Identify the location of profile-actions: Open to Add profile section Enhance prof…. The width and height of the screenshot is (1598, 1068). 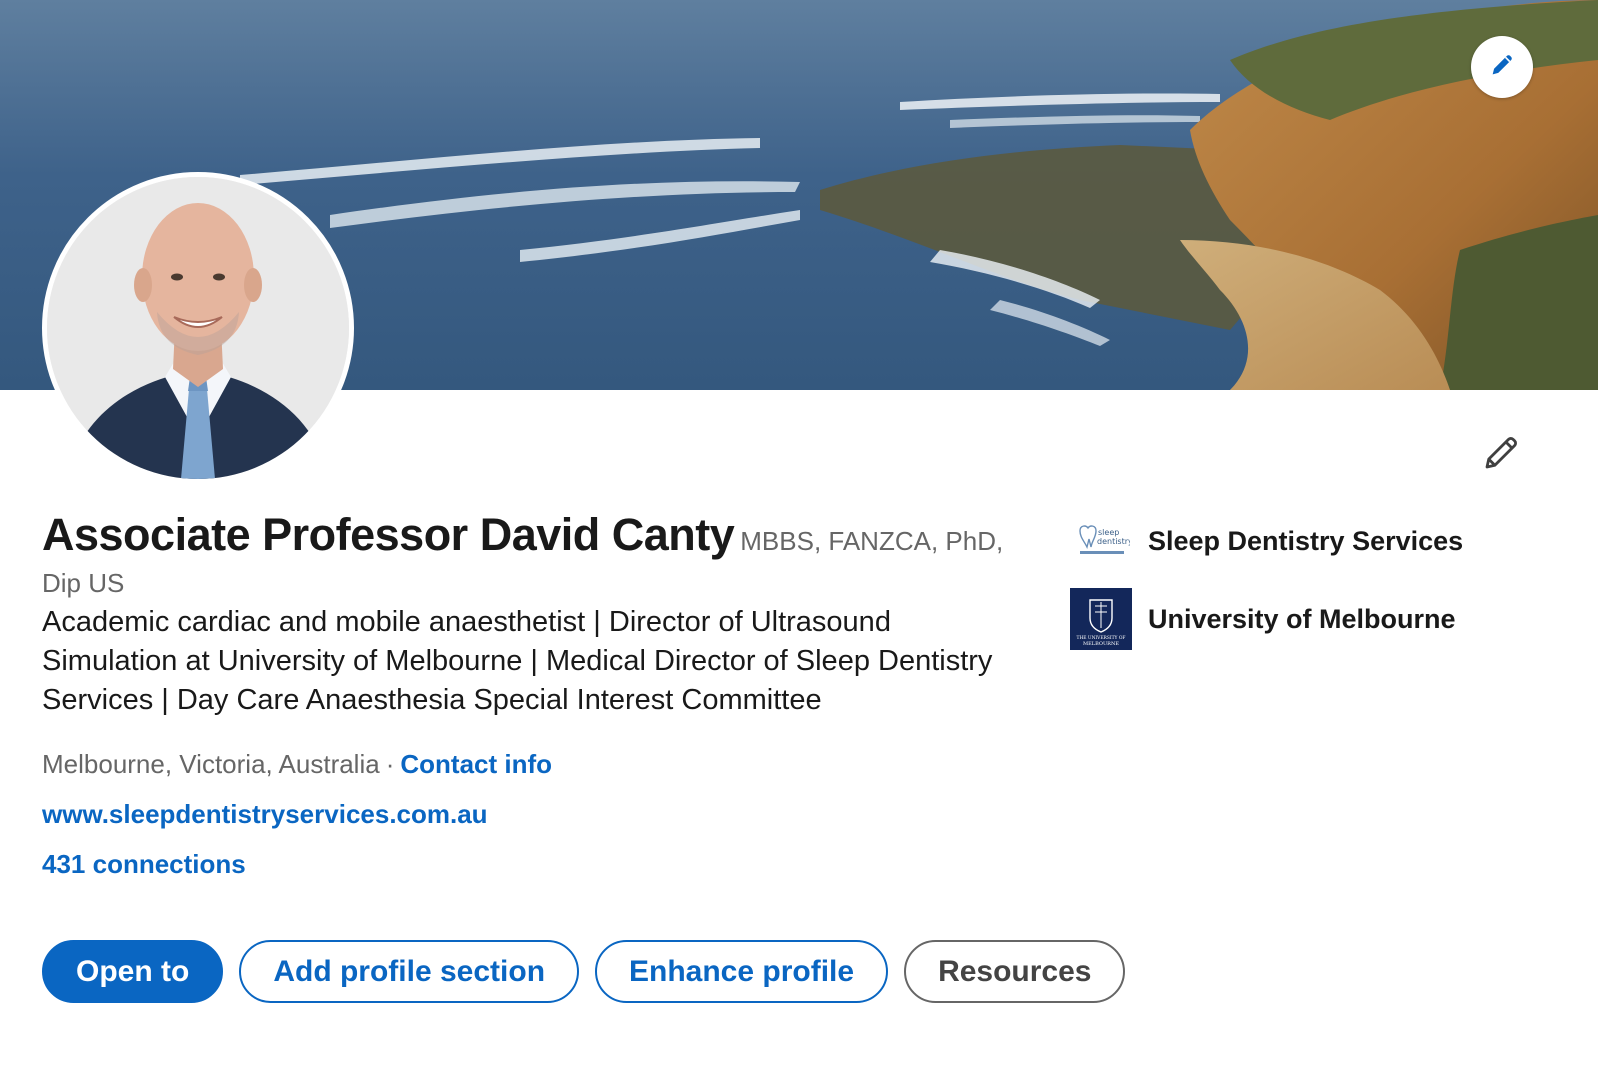
(584, 971).